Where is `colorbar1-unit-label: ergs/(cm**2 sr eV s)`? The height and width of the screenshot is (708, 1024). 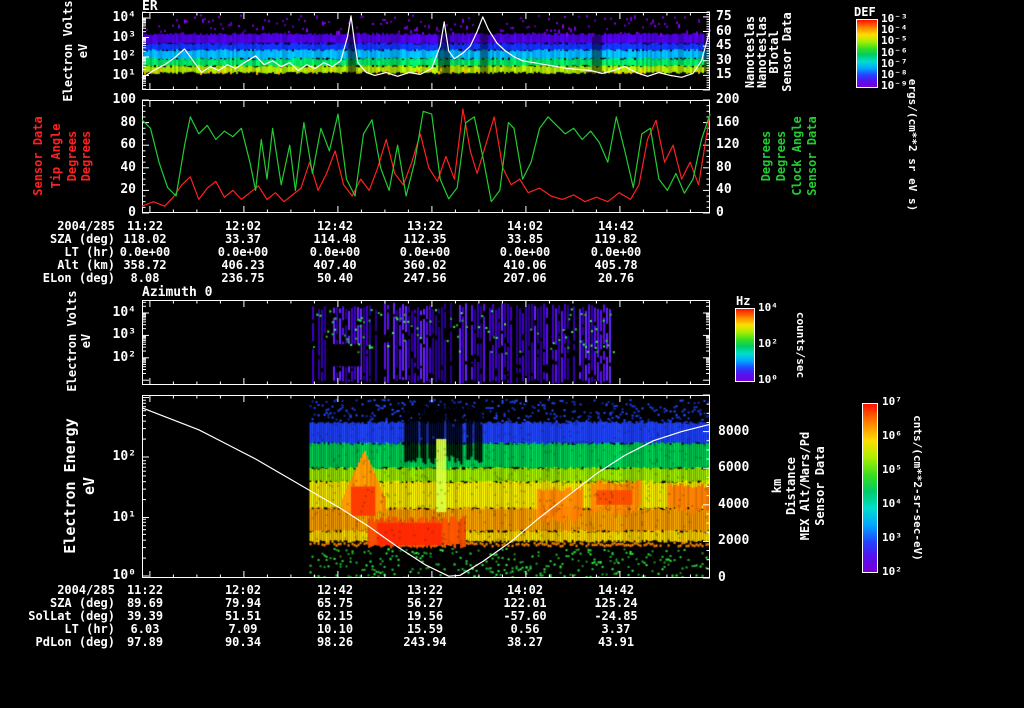 colorbar1-unit-label: ergs/(cm**2 sr eV s) is located at coordinates (912, 145).